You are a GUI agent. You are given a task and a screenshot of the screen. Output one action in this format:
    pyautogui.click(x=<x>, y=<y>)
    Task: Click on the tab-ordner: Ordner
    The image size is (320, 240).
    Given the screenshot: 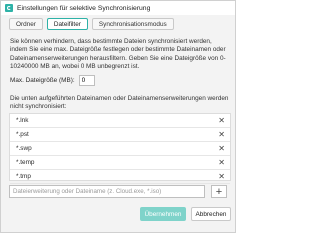 What is the action you would take?
    pyautogui.click(x=26, y=24)
    